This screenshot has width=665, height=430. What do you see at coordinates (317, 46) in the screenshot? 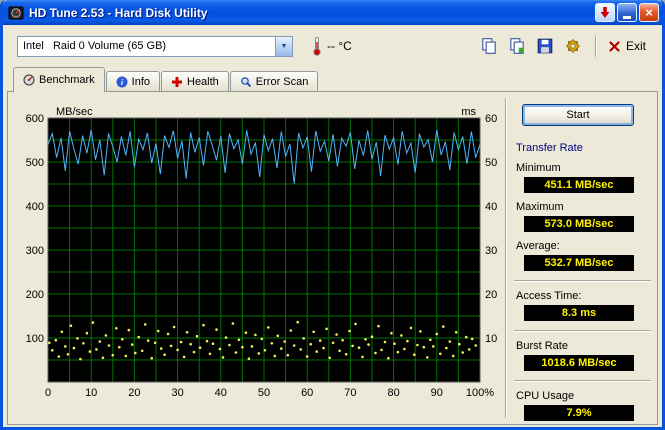
I see `thermometer-icon` at bounding box center [317, 46].